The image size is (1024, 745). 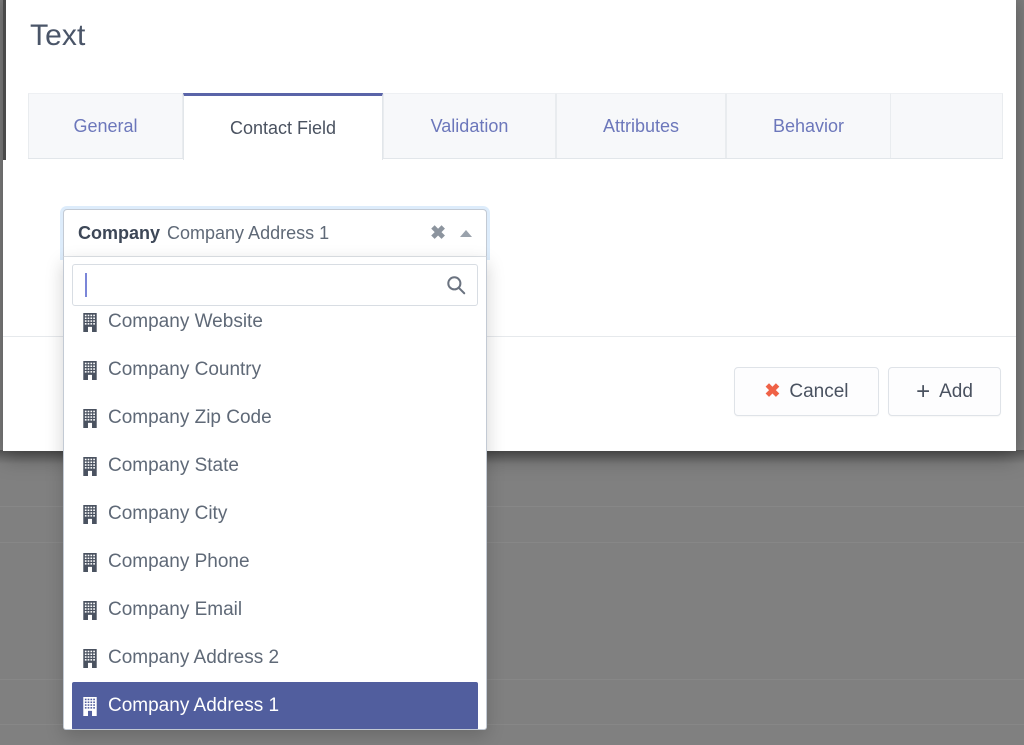 What do you see at coordinates (175, 609) in the screenshot?
I see `list-item-label: Company Email` at bounding box center [175, 609].